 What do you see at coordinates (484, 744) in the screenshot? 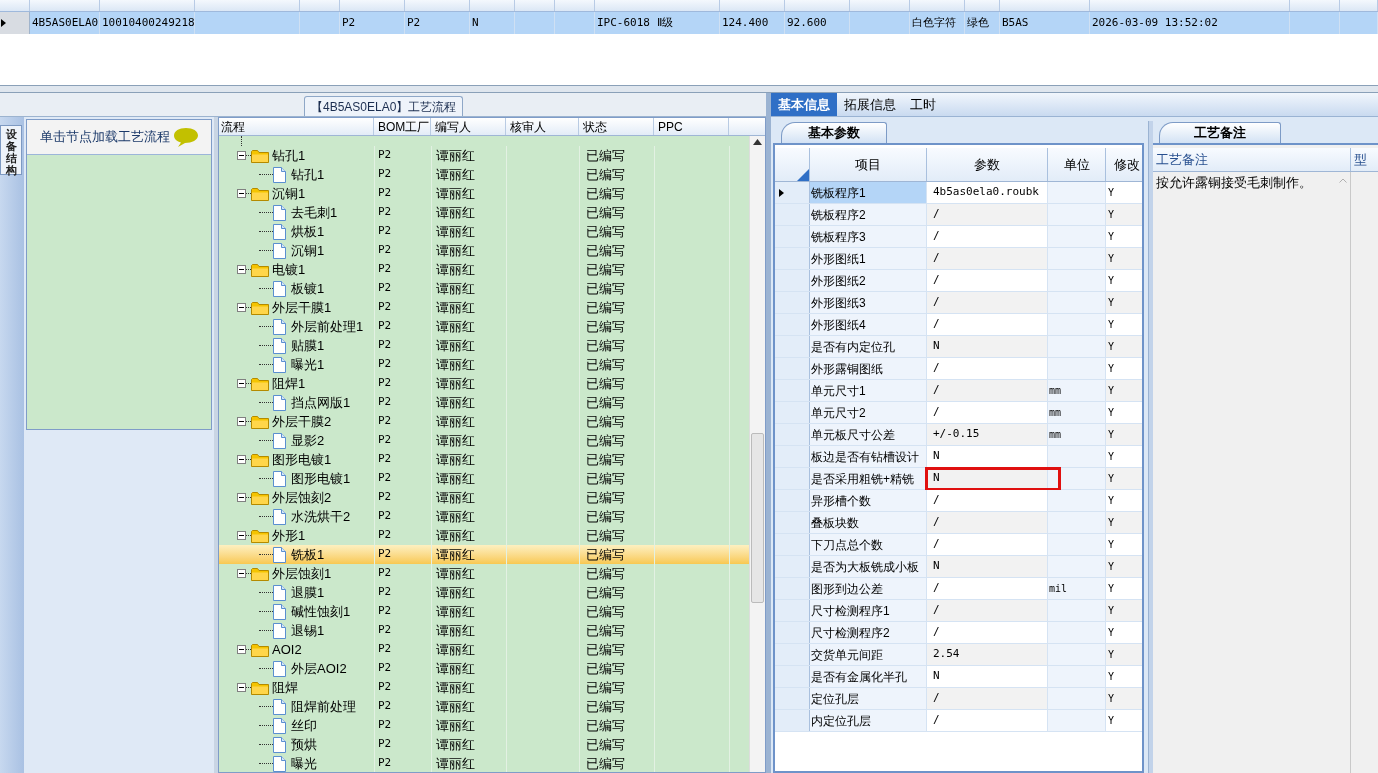
I see `tree-row: 预烘 P2 谭丽红 已编写` at bounding box center [484, 744].